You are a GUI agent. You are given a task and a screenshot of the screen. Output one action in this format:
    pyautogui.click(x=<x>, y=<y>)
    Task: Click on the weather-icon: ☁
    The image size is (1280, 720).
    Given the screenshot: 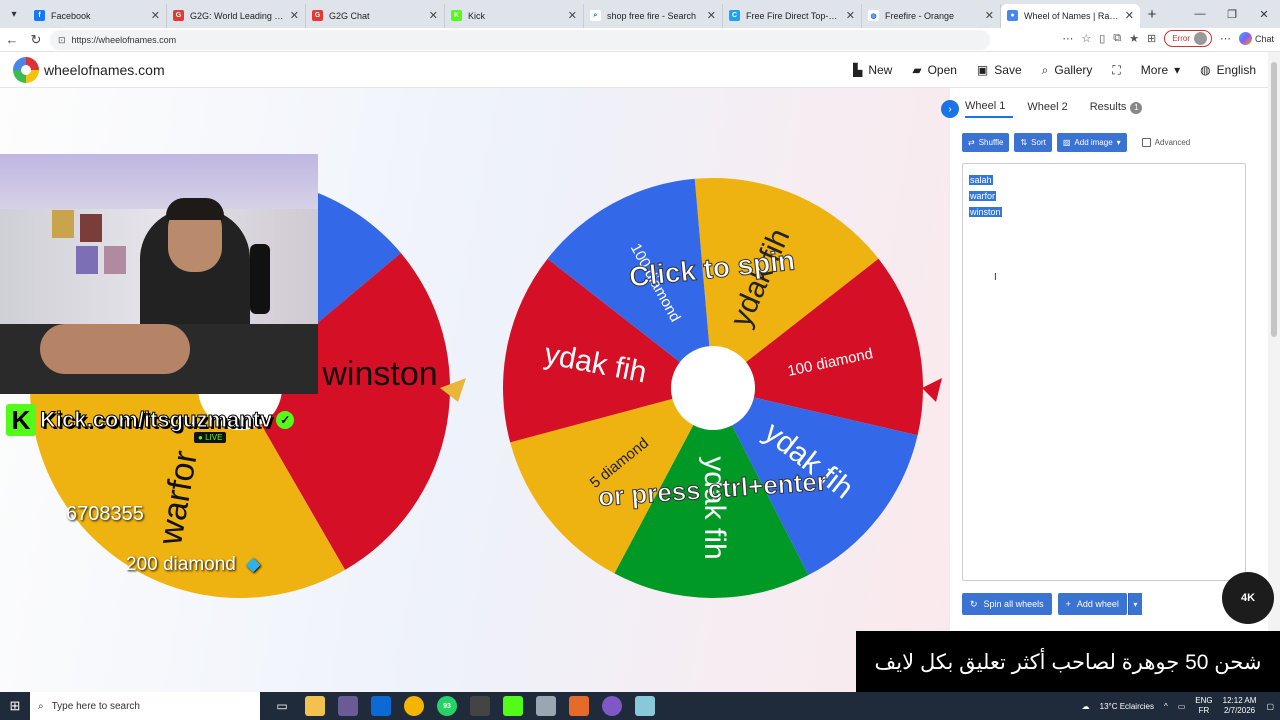 What is the action you would take?
    pyautogui.click(x=1086, y=706)
    